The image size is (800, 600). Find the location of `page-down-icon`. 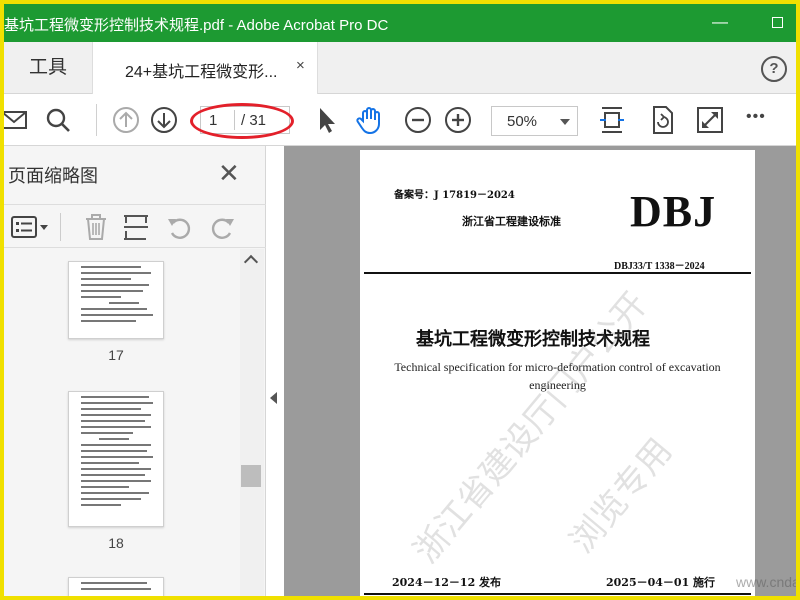

page-down-icon is located at coordinates (164, 120).